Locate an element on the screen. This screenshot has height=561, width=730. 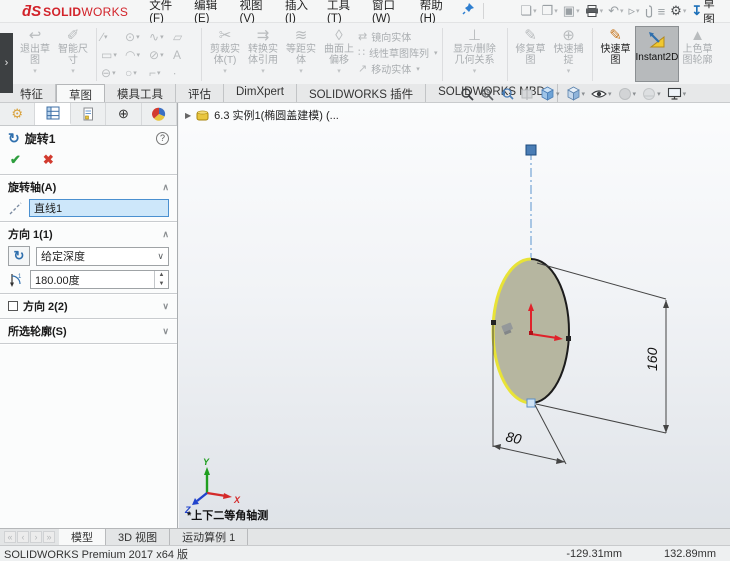
axis-selection-box: 直线1 is located at coordinates (99, 208).